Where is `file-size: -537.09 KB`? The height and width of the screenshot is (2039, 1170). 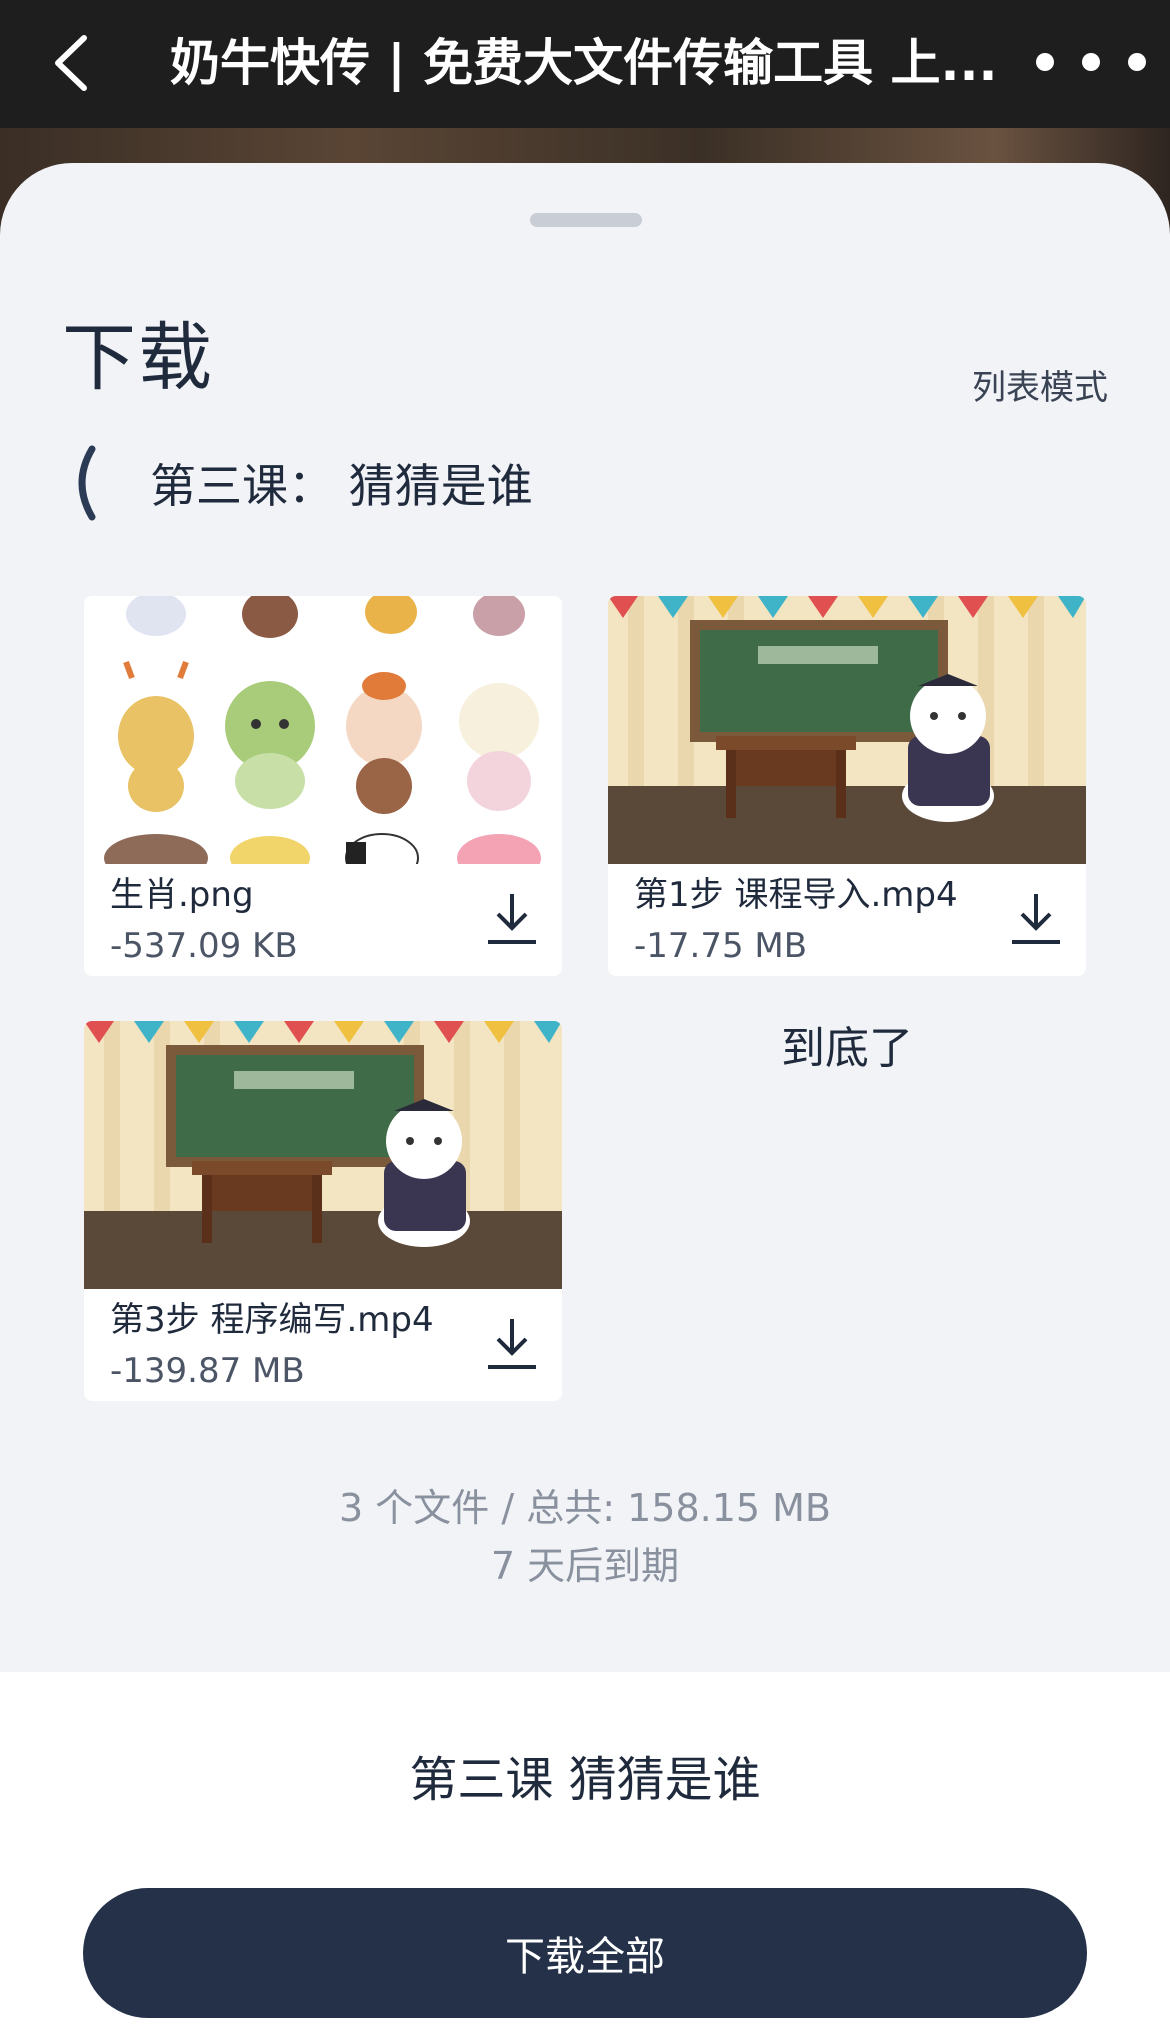
file-size: -537.09 KB is located at coordinates (204, 946).